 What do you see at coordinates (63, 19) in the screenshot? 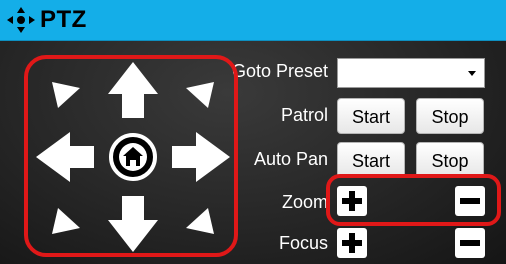
I see `header-title: PTZ` at bounding box center [63, 19].